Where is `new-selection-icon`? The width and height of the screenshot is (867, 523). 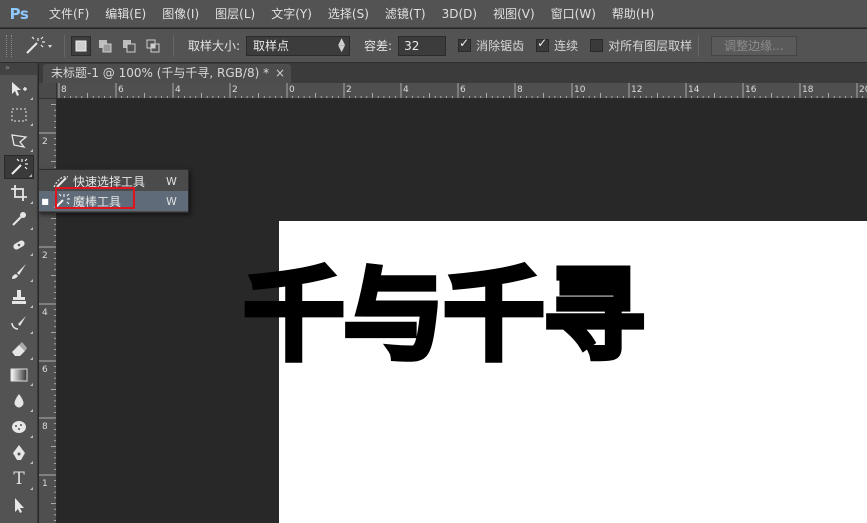 new-selection-icon is located at coordinates (81, 45).